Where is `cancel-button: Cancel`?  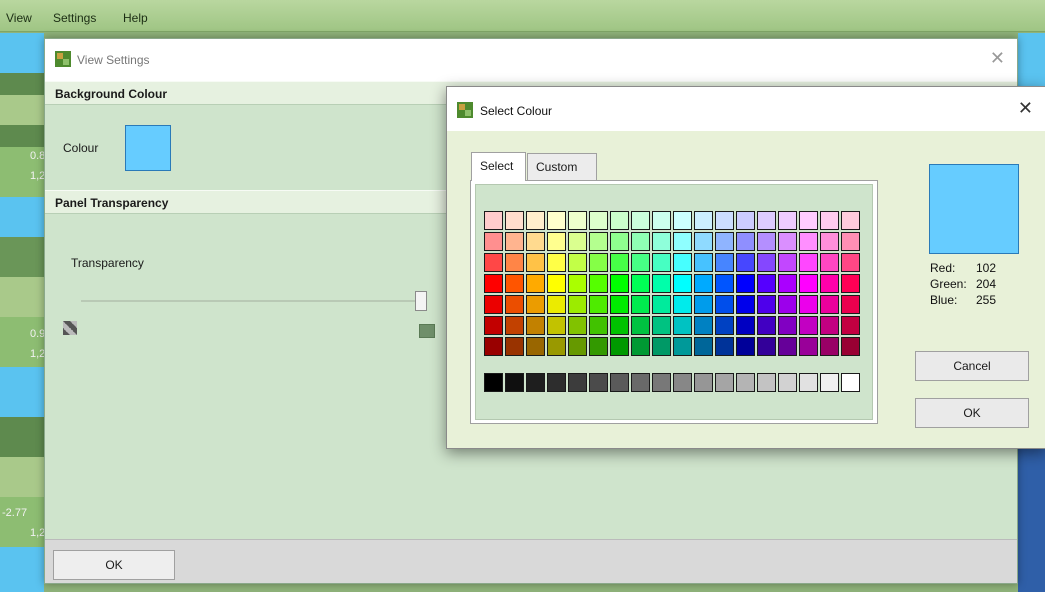
cancel-button: Cancel is located at coordinates (972, 366).